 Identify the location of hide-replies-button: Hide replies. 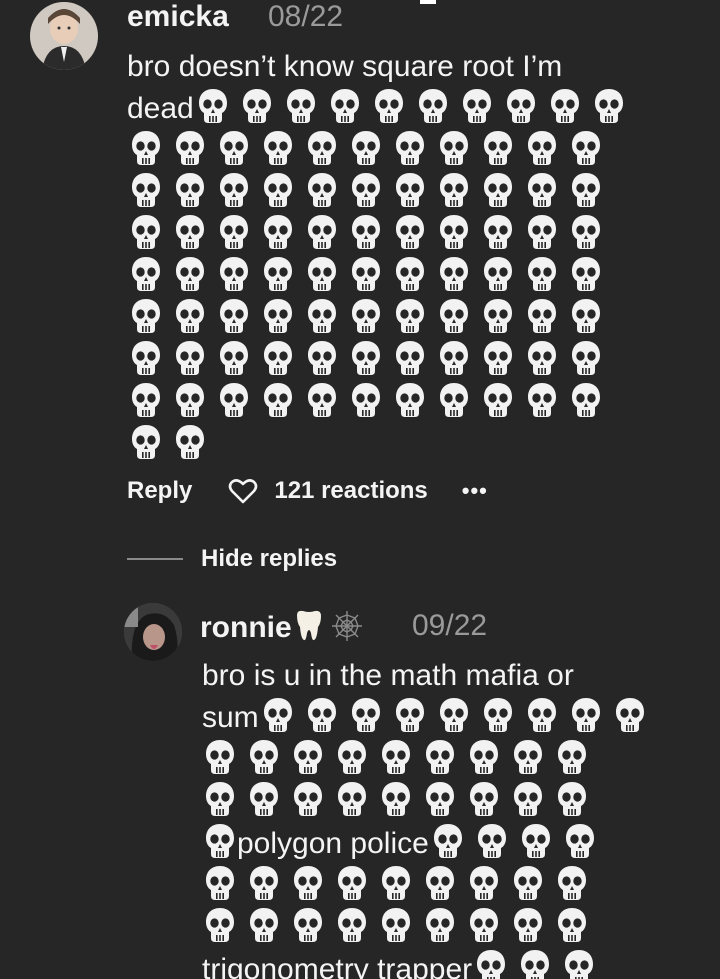
(232, 559).